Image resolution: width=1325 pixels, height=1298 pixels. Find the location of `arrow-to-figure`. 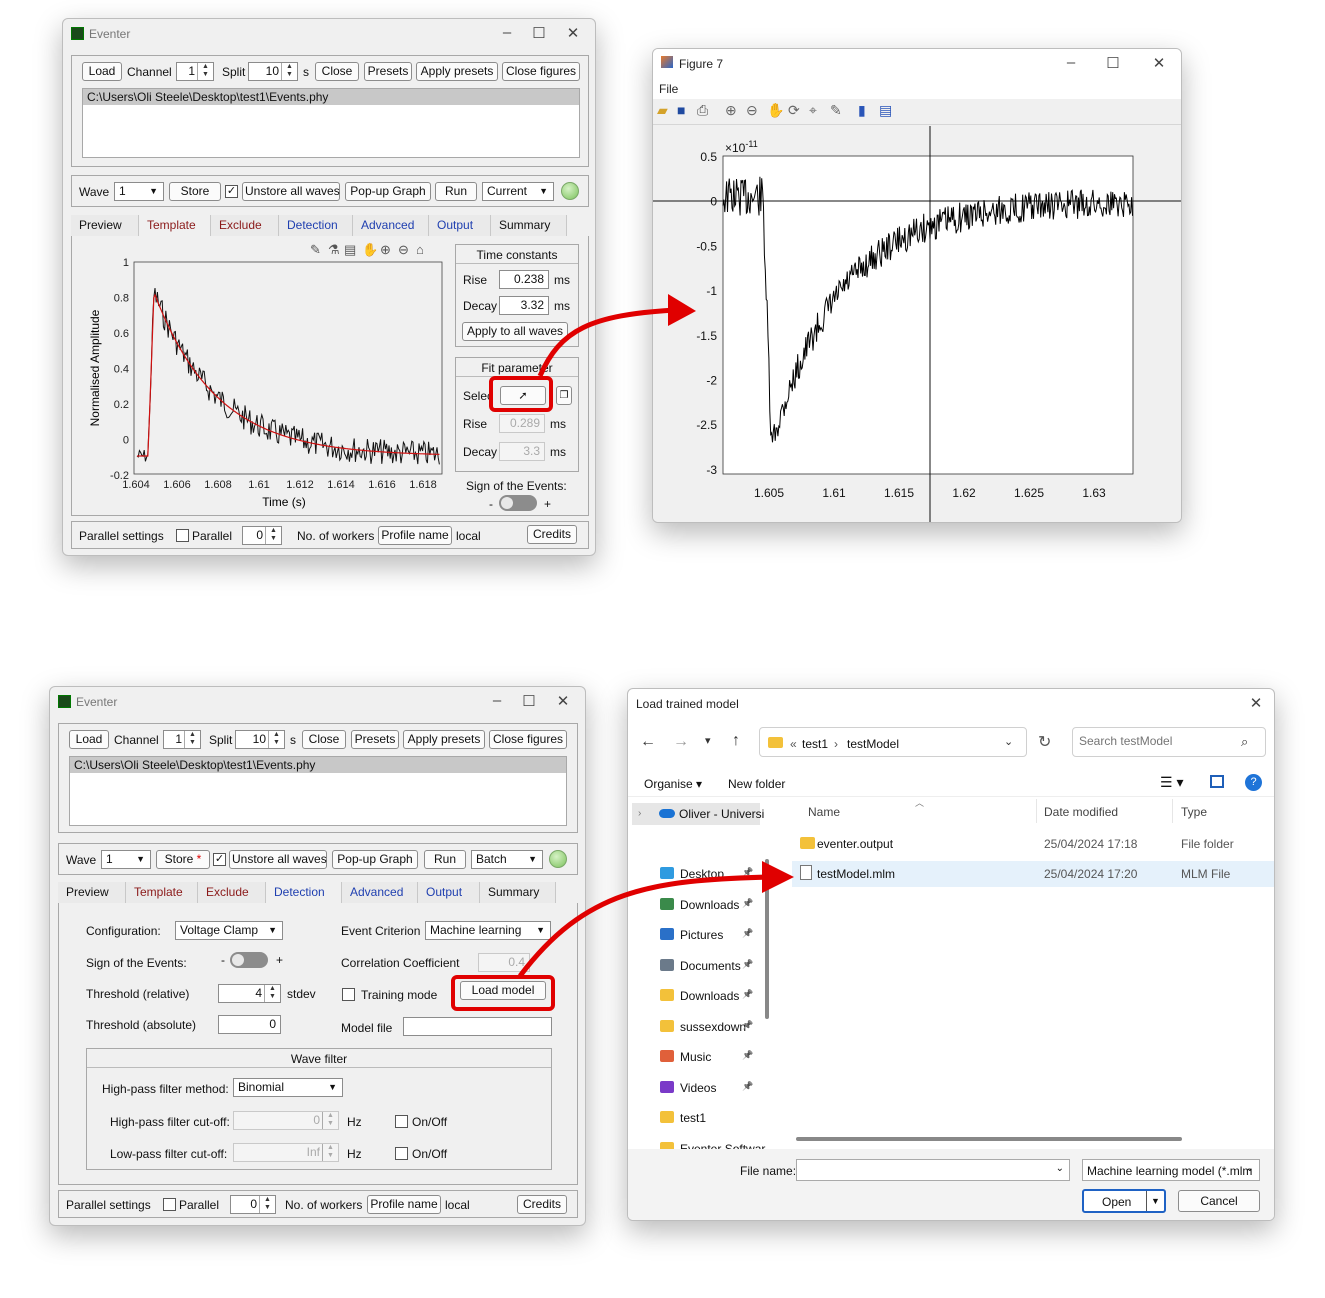

arrow-to-figure is located at coordinates (606, 342).